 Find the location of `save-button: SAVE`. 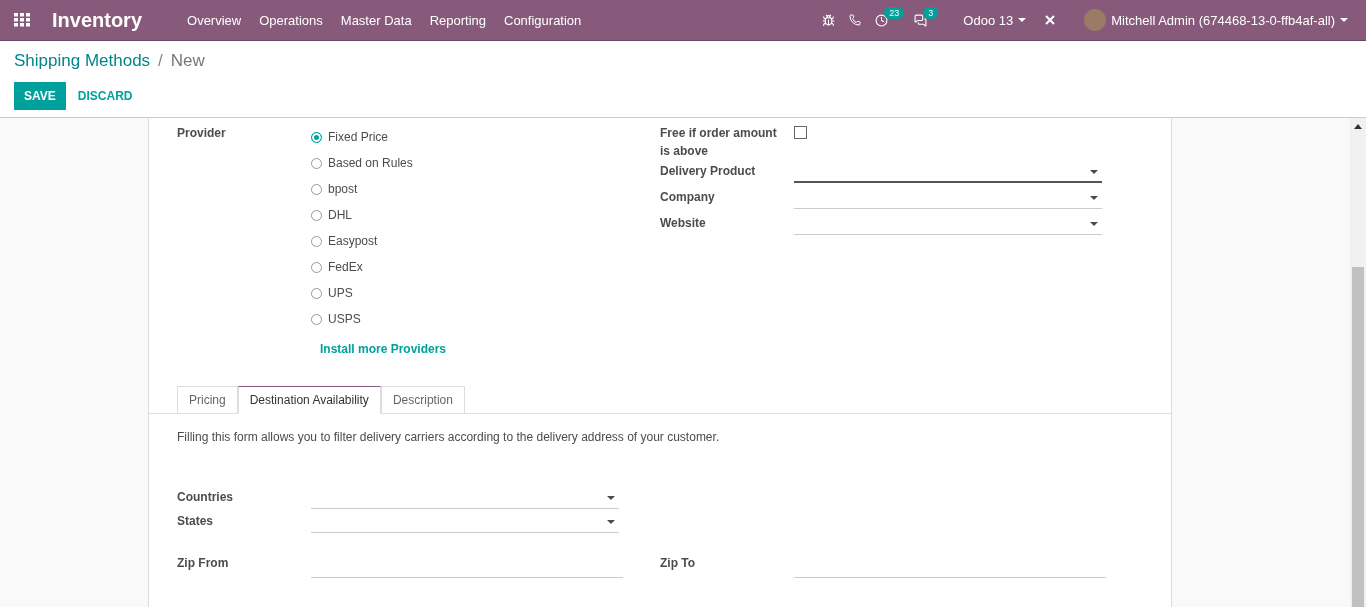

save-button: SAVE is located at coordinates (40, 96).